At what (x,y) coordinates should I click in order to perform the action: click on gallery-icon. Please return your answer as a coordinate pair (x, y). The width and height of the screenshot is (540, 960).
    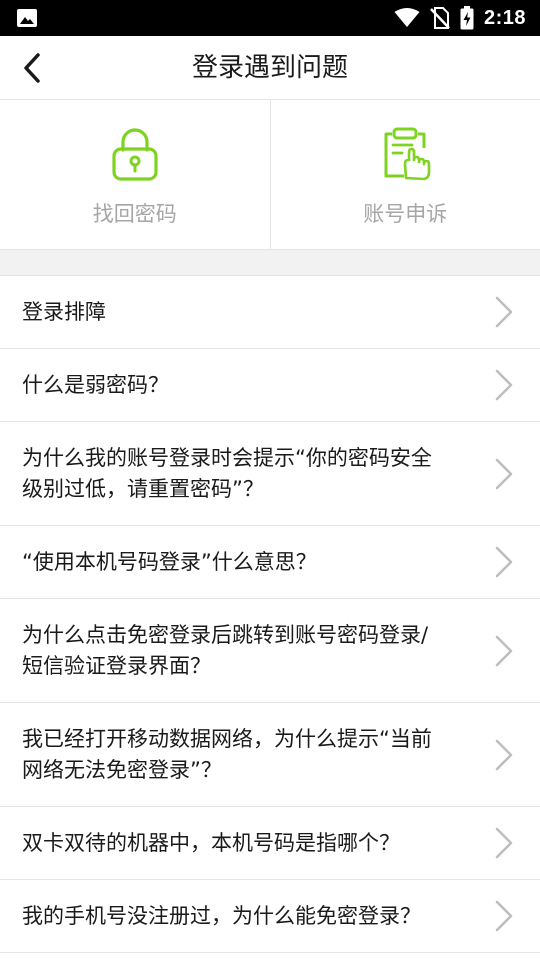
    Looking at the image, I should click on (27, 18).